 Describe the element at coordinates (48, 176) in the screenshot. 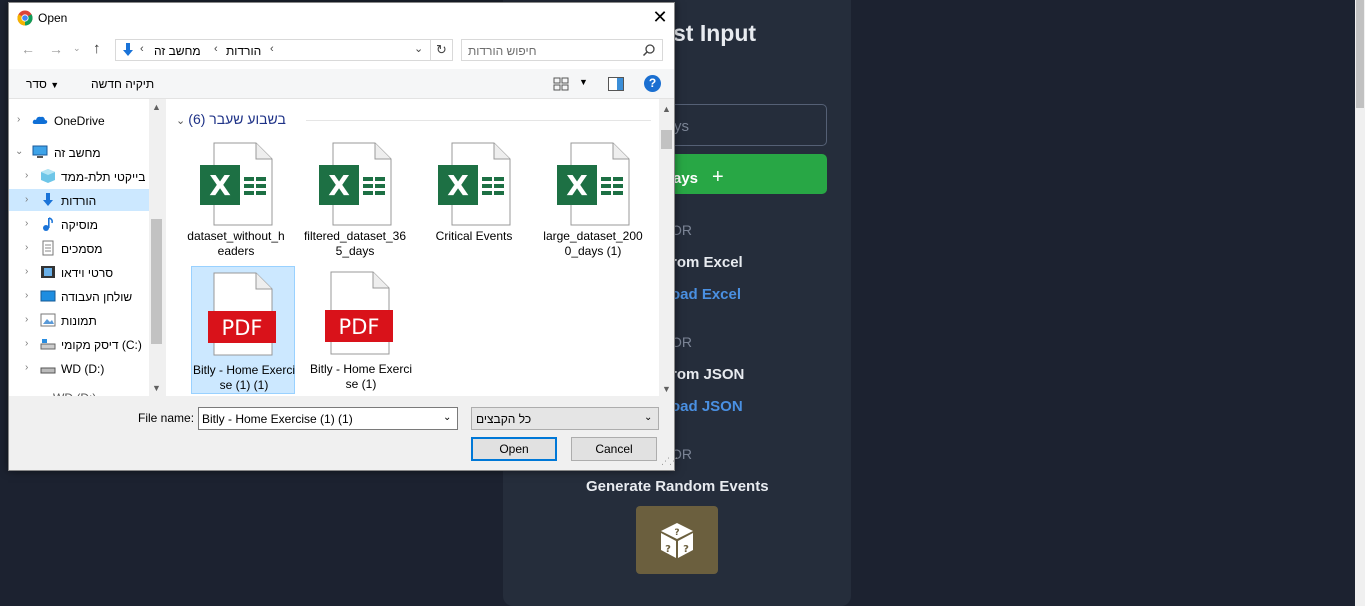

I see `3d-objects-icon` at that location.